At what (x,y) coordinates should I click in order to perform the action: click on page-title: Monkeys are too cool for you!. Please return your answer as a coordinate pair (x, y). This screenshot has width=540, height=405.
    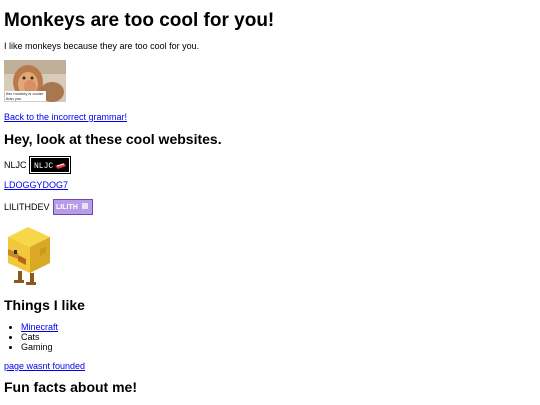
    Looking at the image, I should click on (139, 20).